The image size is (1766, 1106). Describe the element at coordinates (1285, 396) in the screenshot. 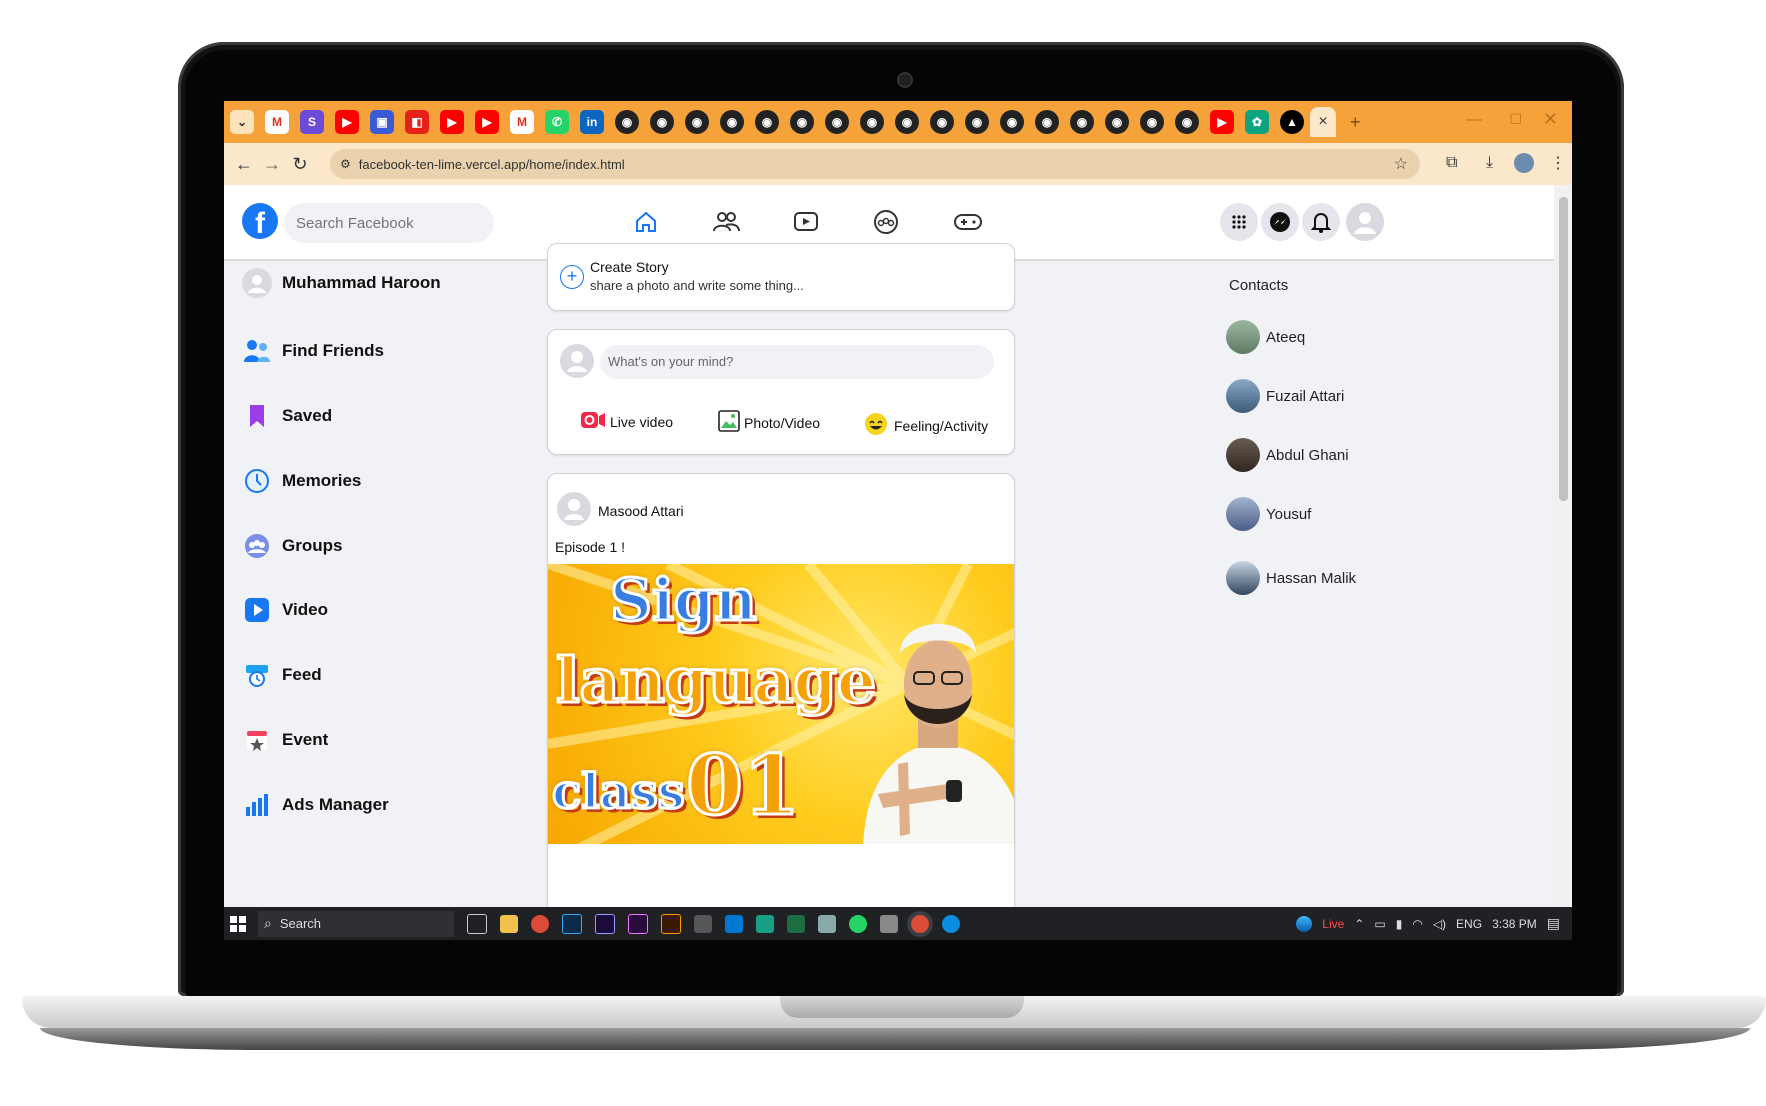

I see `contact-fuzail-attari: Fuzail Attari` at that location.